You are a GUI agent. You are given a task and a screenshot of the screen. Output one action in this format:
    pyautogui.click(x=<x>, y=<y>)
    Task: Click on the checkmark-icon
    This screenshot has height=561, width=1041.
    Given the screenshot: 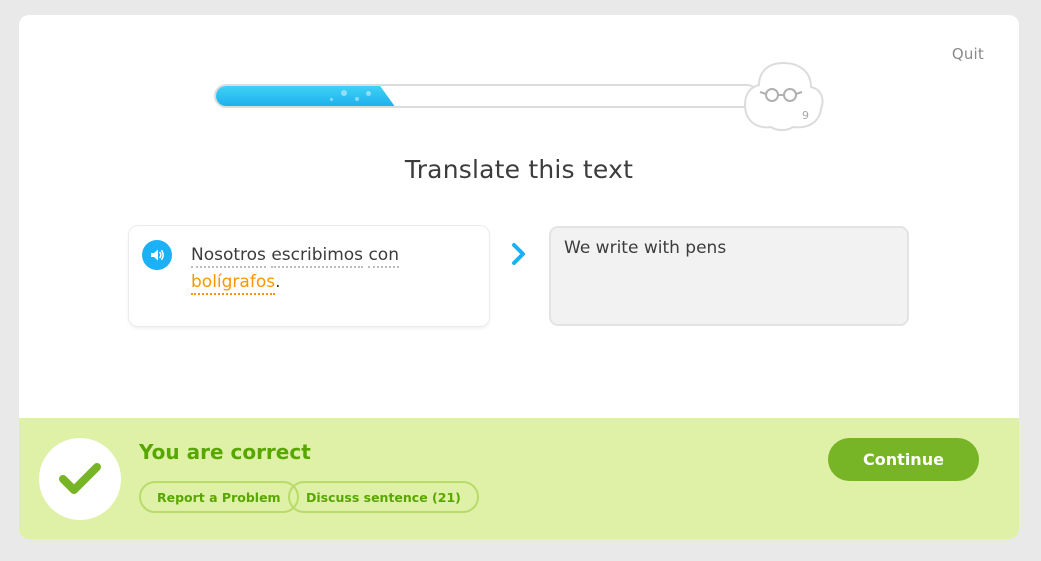 What is the action you would take?
    pyautogui.click(x=80, y=478)
    